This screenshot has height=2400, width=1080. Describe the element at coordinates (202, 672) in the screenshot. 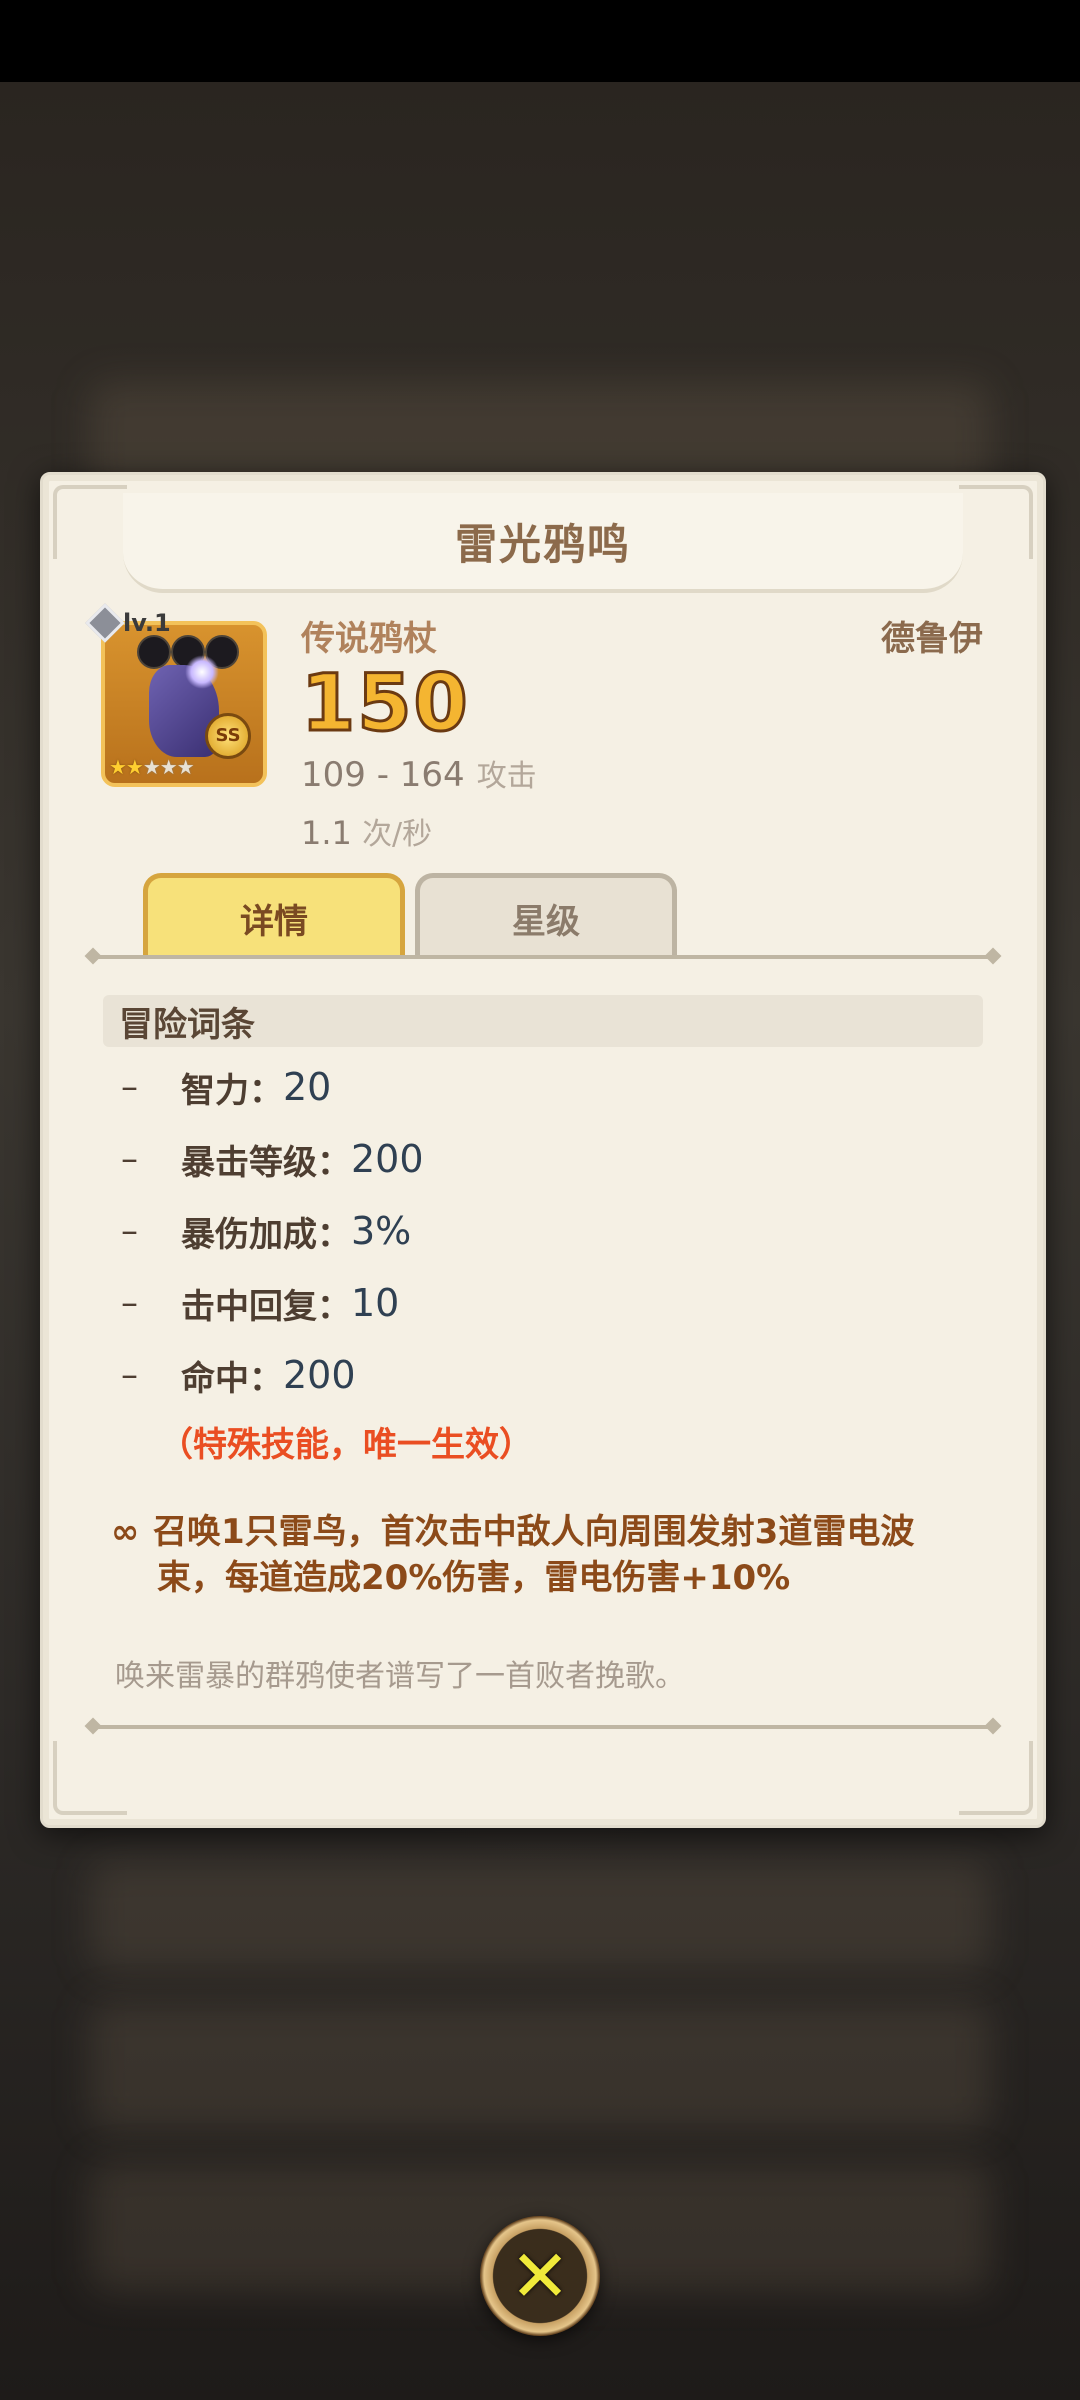

I see `lightning-spark-icon` at that location.